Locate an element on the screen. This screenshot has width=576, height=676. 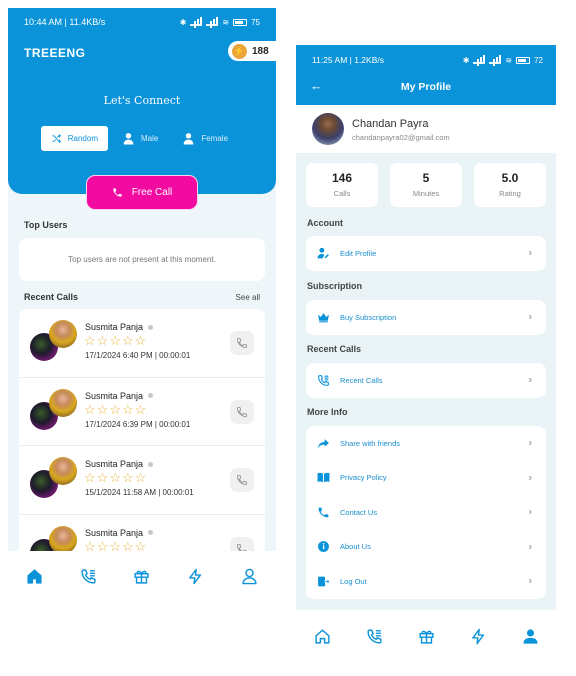
home-icon is located at coordinates (322, 636).